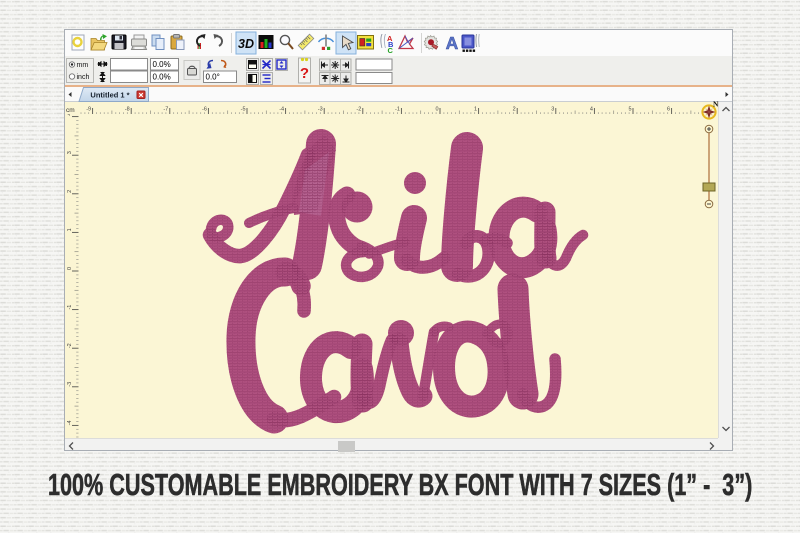 The height and width of the screenshot is (533, 800). What do you see at coordinates (204, 110) in the screenshot?
I see `svg-text: -6` at bounding box center [204, 110].